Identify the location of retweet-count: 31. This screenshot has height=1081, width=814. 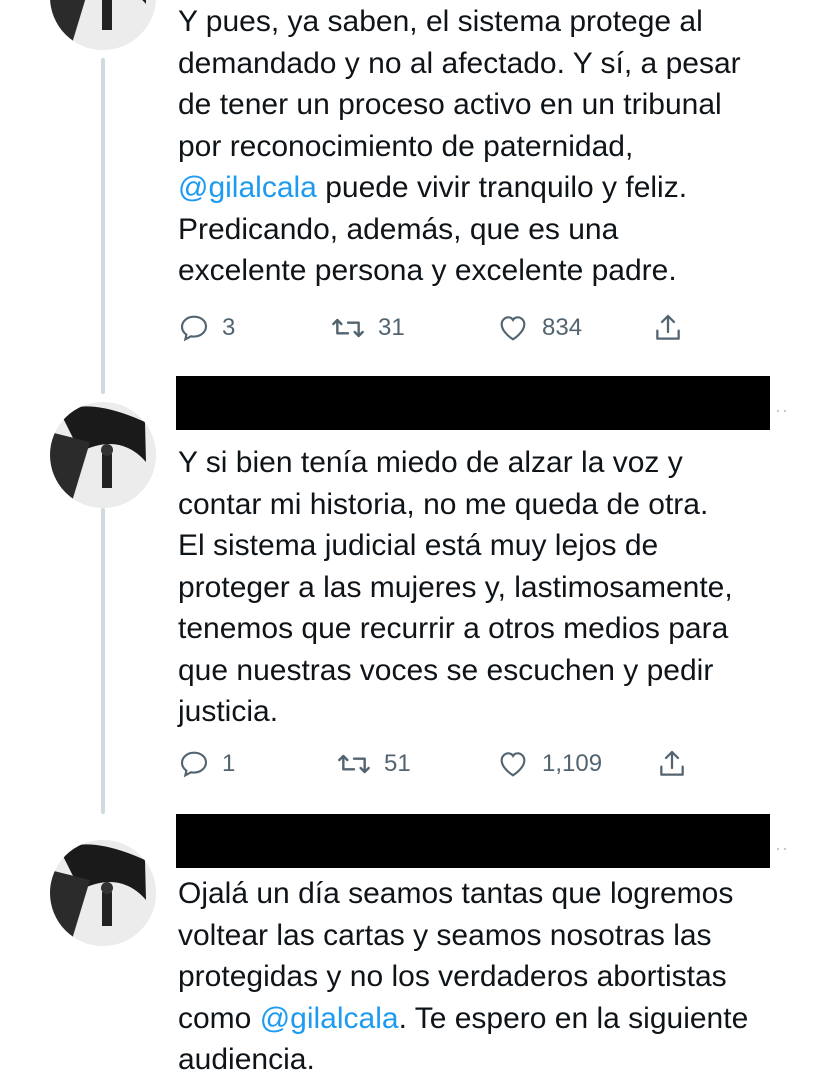
(391, 327).